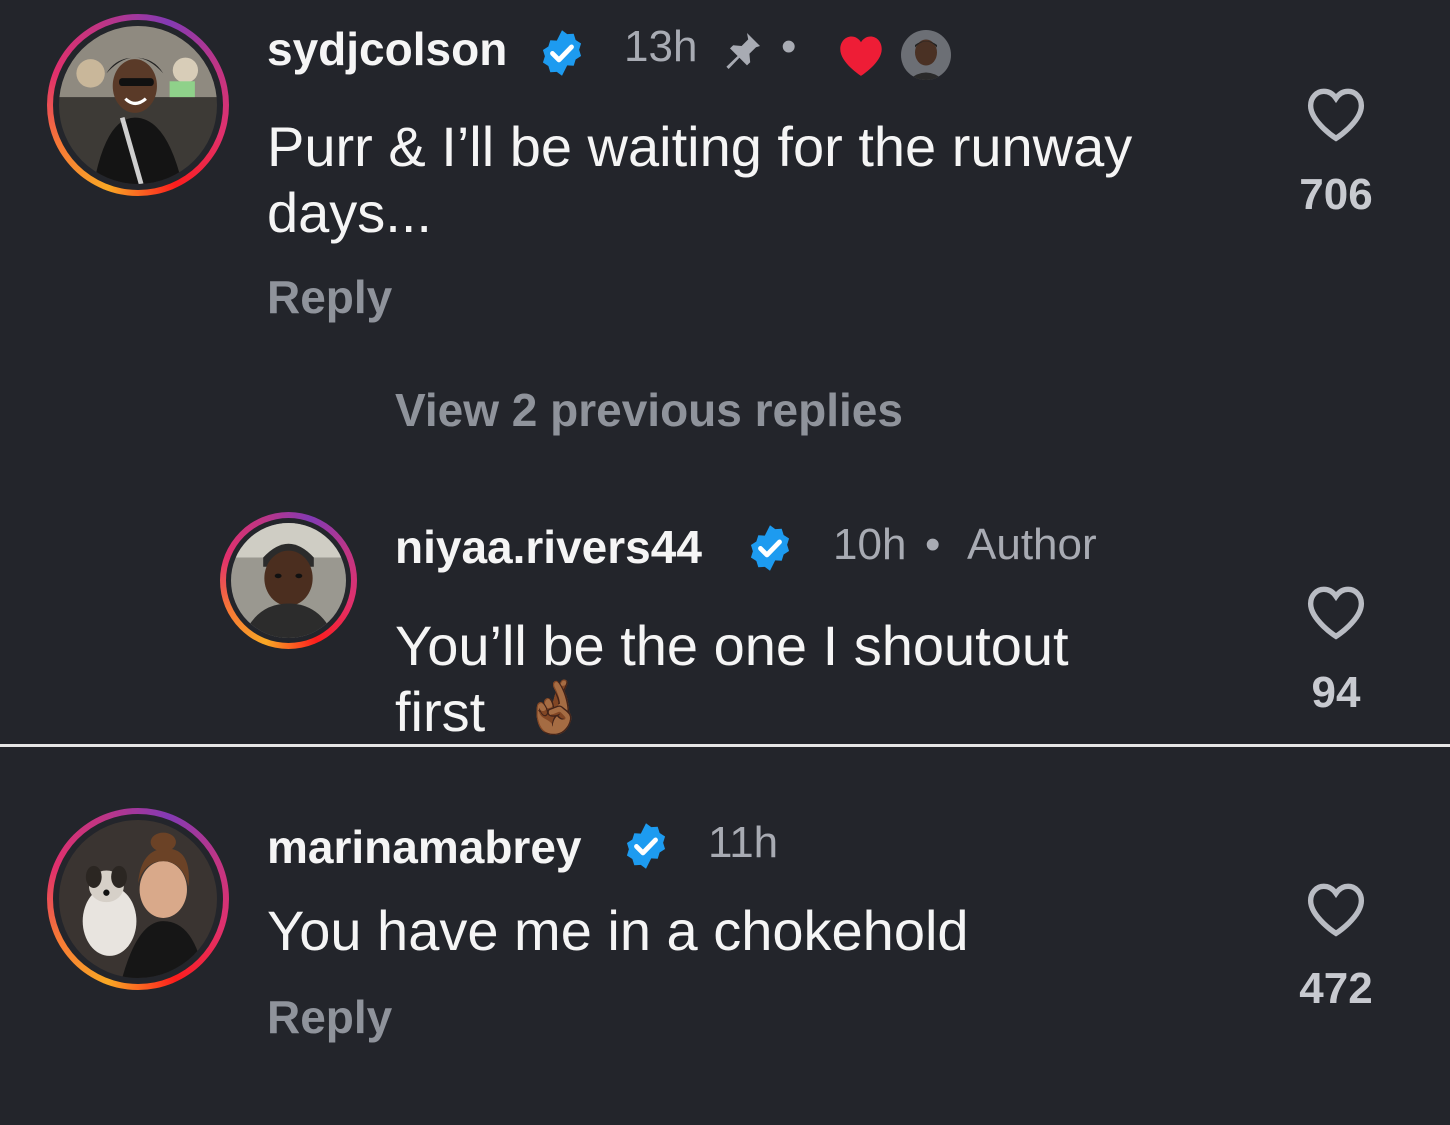  What do you see at coordinates (1336, 692) in the screenshot?
I see `like-count: 94` at bounding box center [1336, 692].